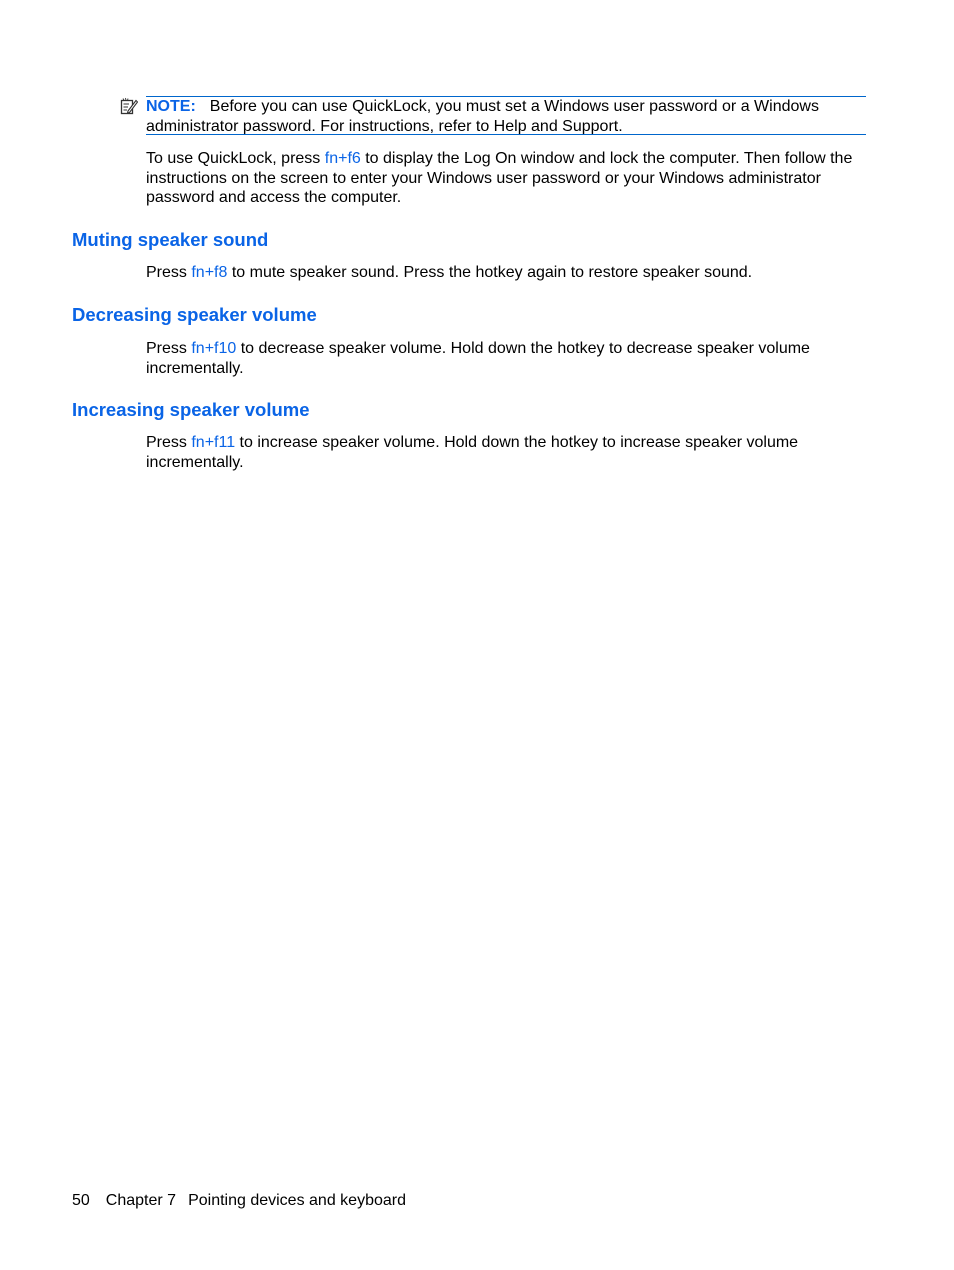 This screenshot has width=954, height=1270. I want to click on chapter-label: Chapter 7, so click(141, 1200).